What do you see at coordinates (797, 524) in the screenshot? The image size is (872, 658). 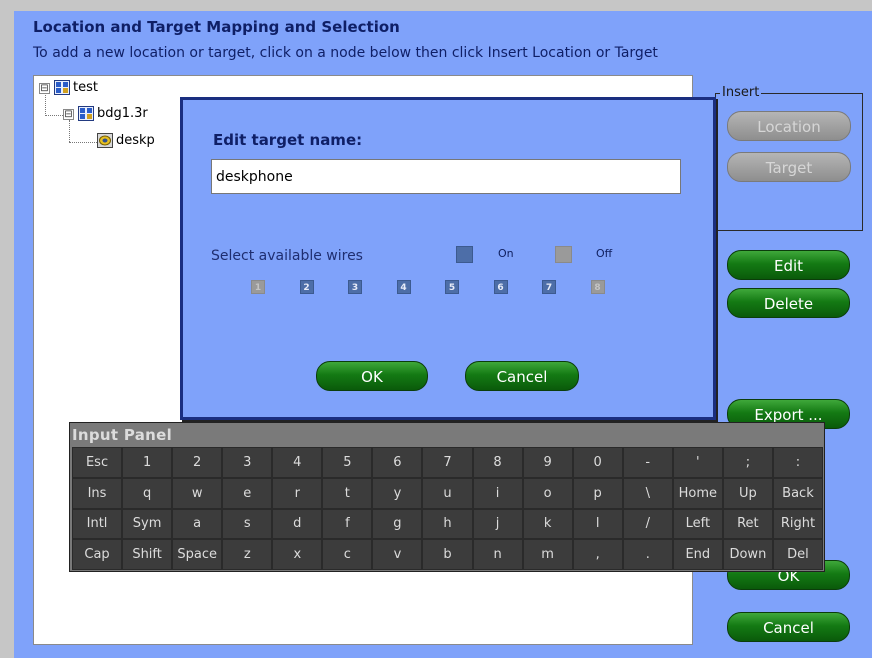 I see `keyboard-key: Right` at bounding box center [797, 524].